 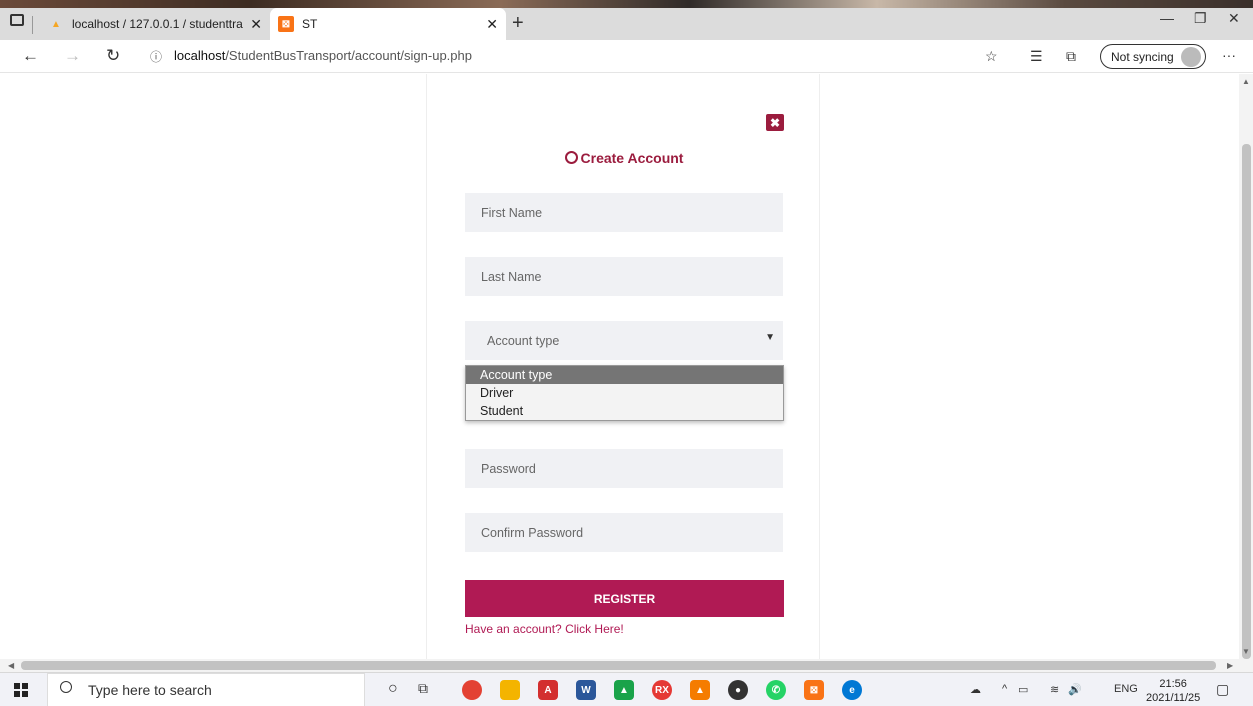 What do you see at coordinates (532, 532) in the screenshot?
I see `confirm-password-placeholder: Confirm Password` at bounding box center [532, 532].